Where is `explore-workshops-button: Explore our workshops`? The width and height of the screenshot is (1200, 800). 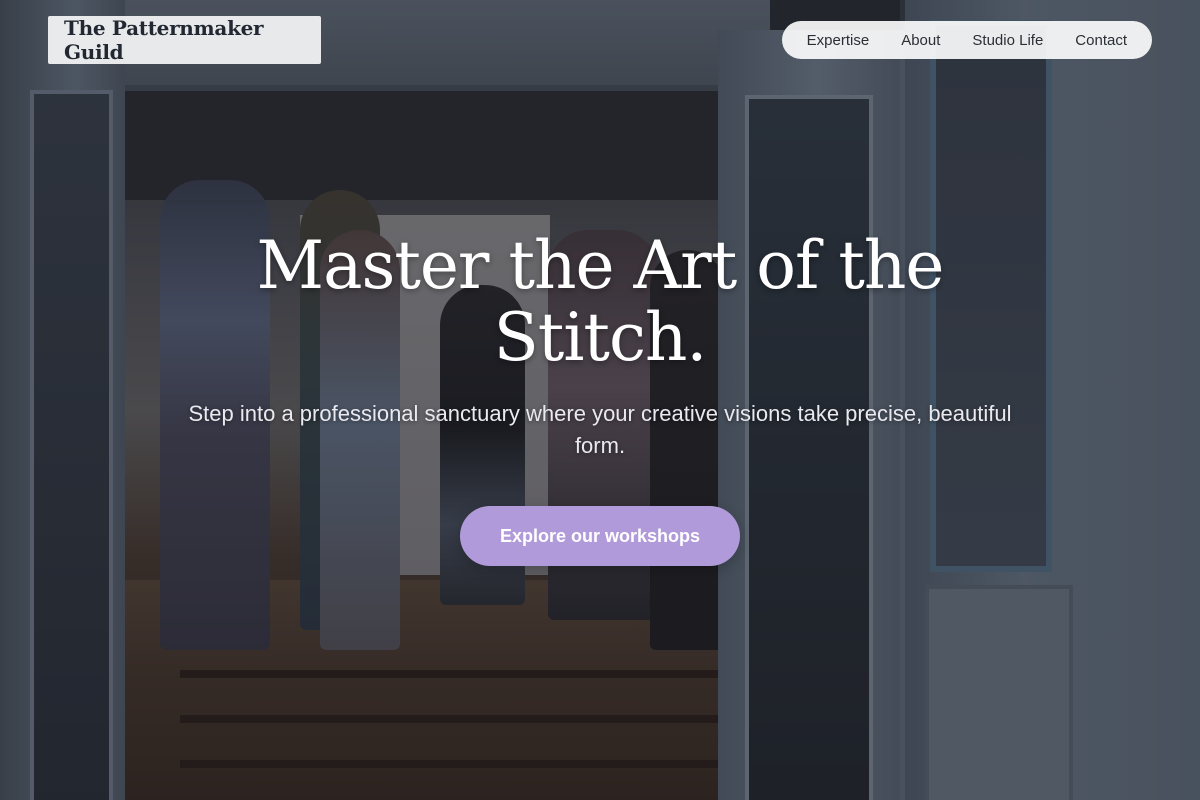 explore-workshops-button: Explore our workshops is located at coordinates (600, 536).